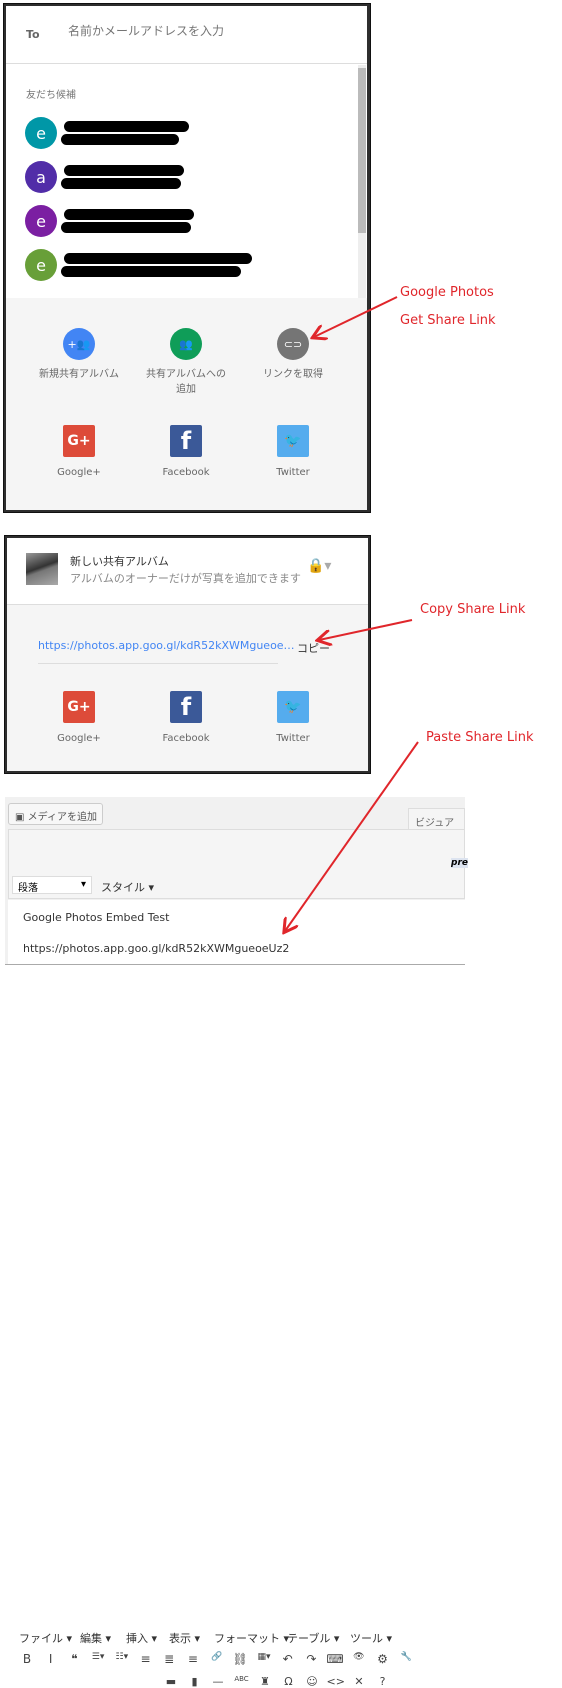  What do you see at coordinates (195, 1681) in the screenshot?
I see `toolbar-button: ▮` at bounding box center [195, 1681].